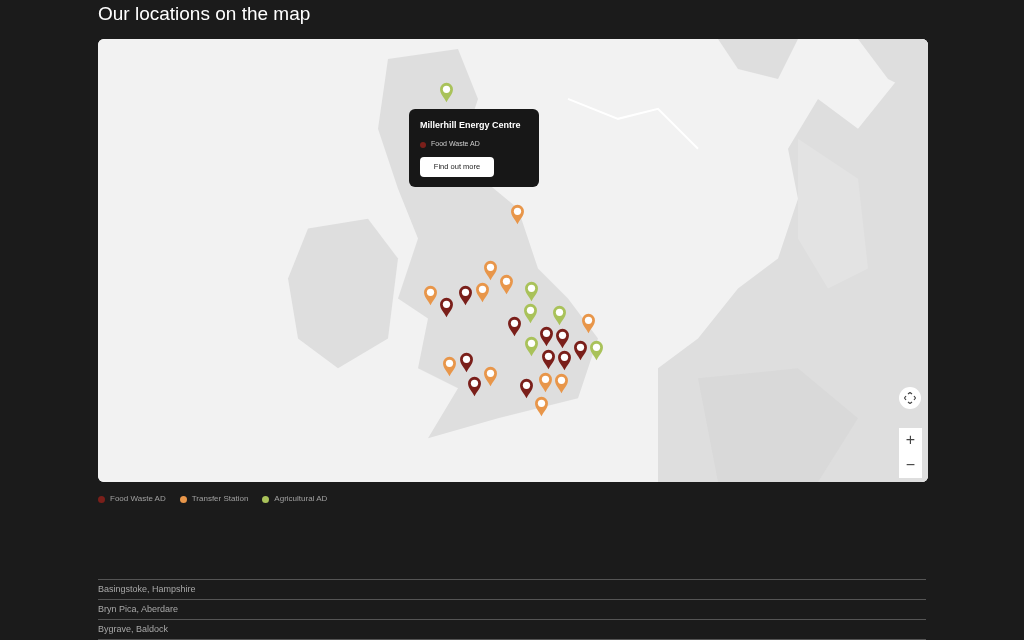 This screenshot has height=640, width=1024. Describe the element at coordinates (910, 465) in the screenshot. I see `zoom-out-button: −` at that location.